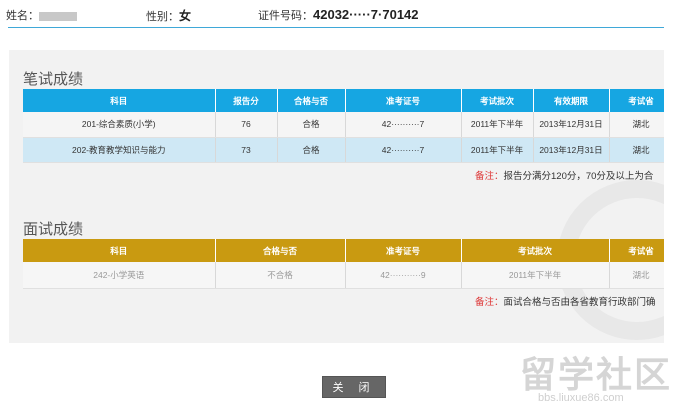  Describe the element at coordinates (58, 16) in the screenshot. I see `name-redaction` at that location.